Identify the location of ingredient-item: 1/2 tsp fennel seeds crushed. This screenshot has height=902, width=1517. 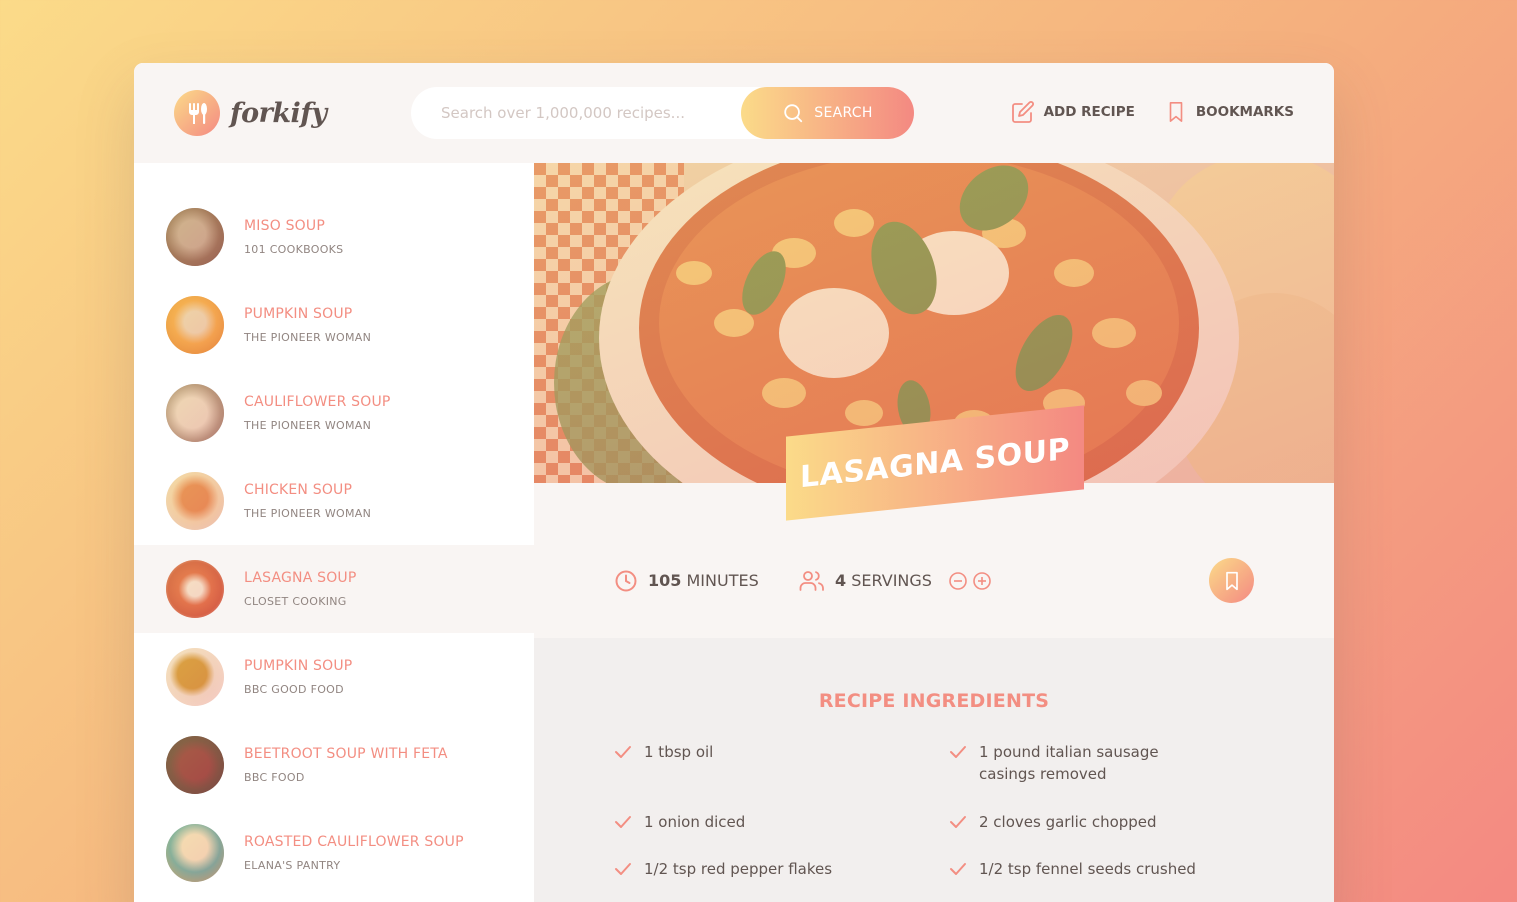
(1079, 869).